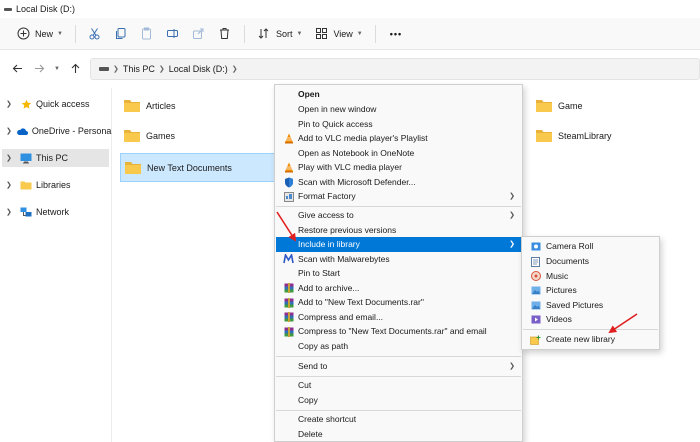  I want to click on submenu-item-camera-roll: Camera Roll, so click(590, 246).